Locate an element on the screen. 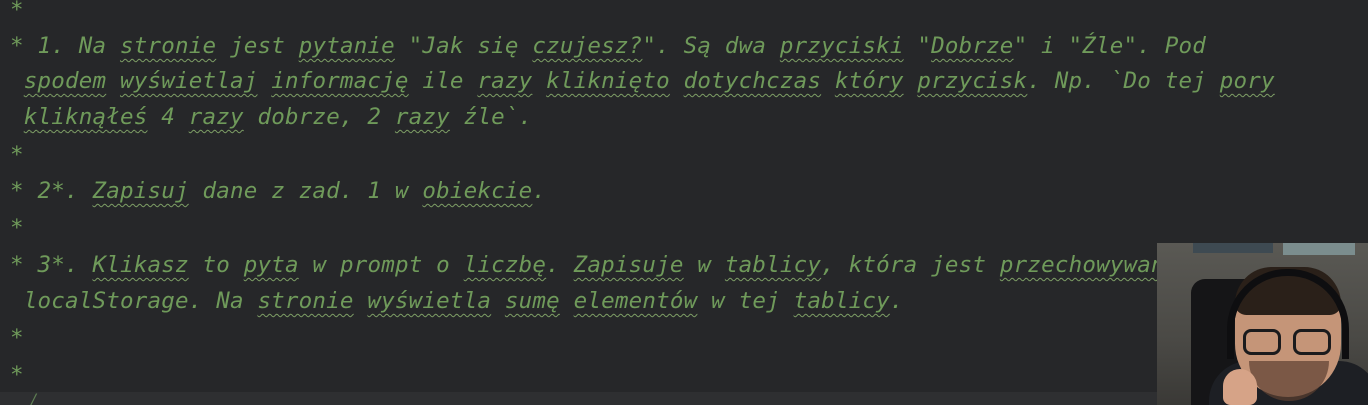 This screenshot has width=1368, height=405. spellcheck-word: pytanie is located at coordinates (346, 46).